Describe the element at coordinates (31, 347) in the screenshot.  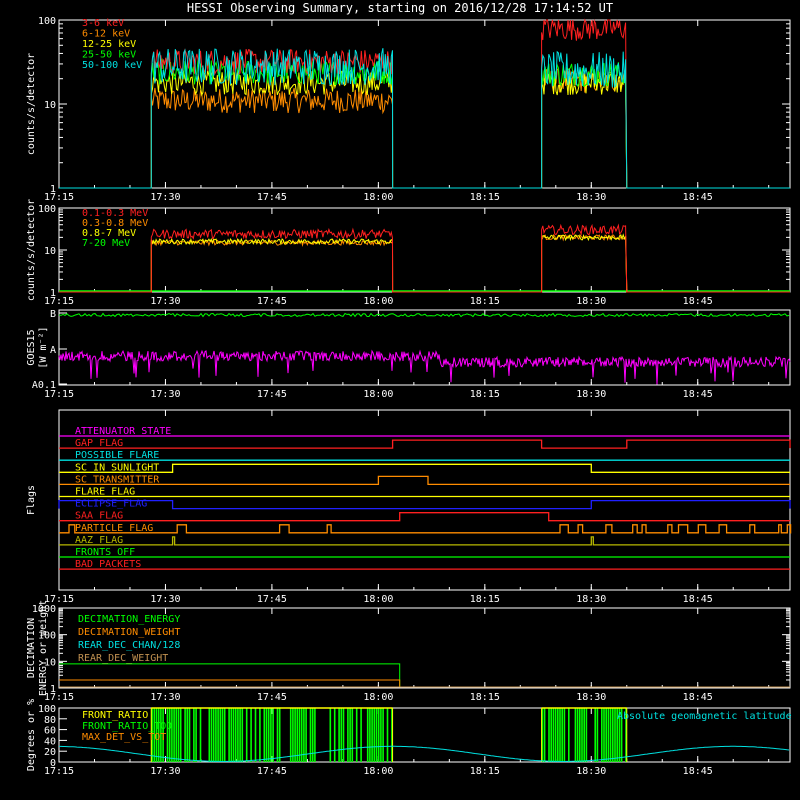
I see `y-axis-label: GOES15` at that location.